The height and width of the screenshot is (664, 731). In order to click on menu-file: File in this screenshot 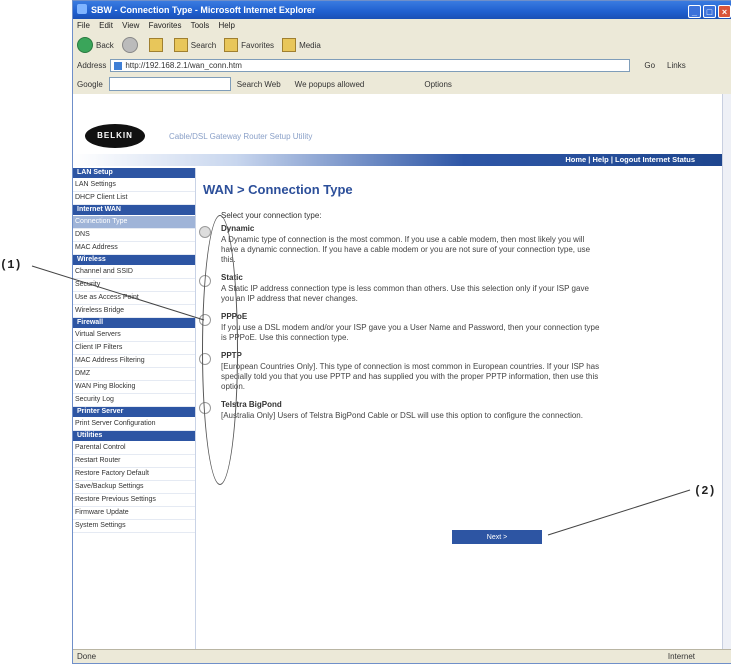, I will do `click(83, 25)`.